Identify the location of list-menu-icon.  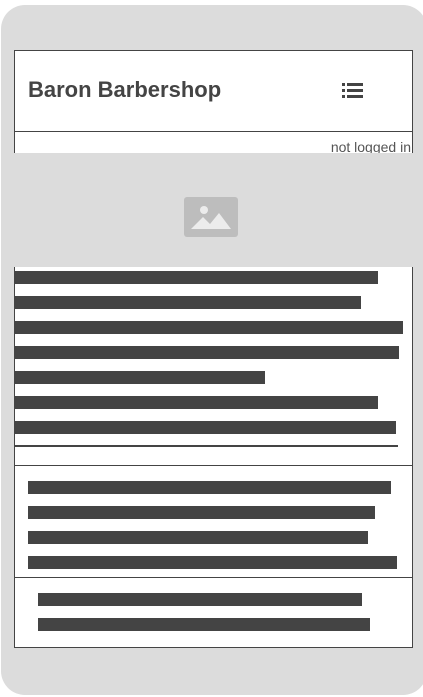
(352, 90).